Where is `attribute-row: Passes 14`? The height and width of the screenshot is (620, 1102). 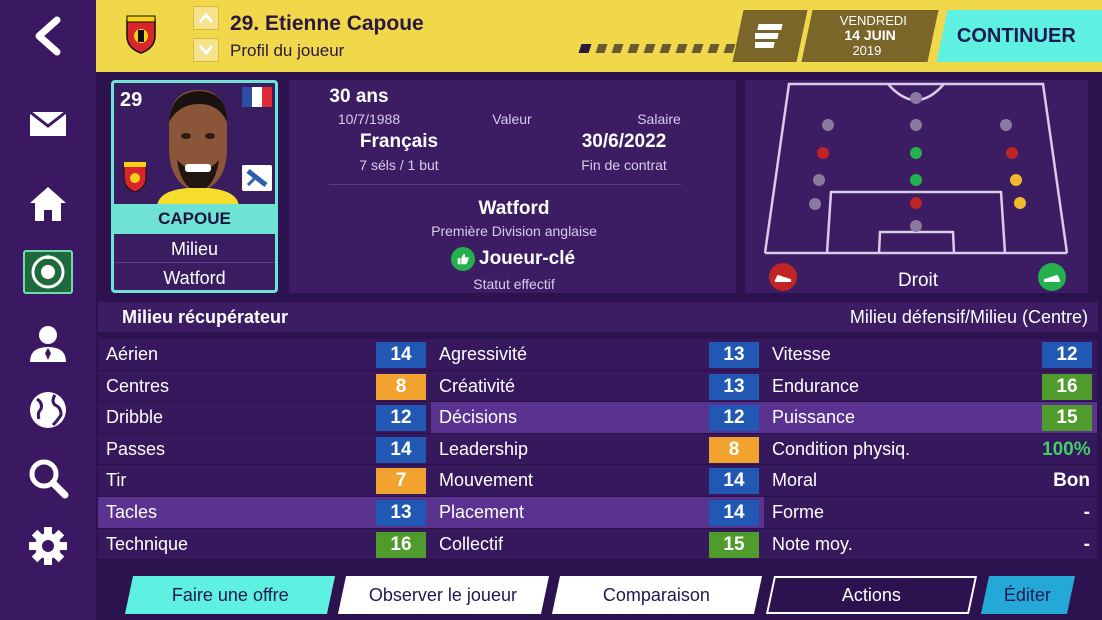
attribute-row: Passes 14 is located at coordinates (264, 449).